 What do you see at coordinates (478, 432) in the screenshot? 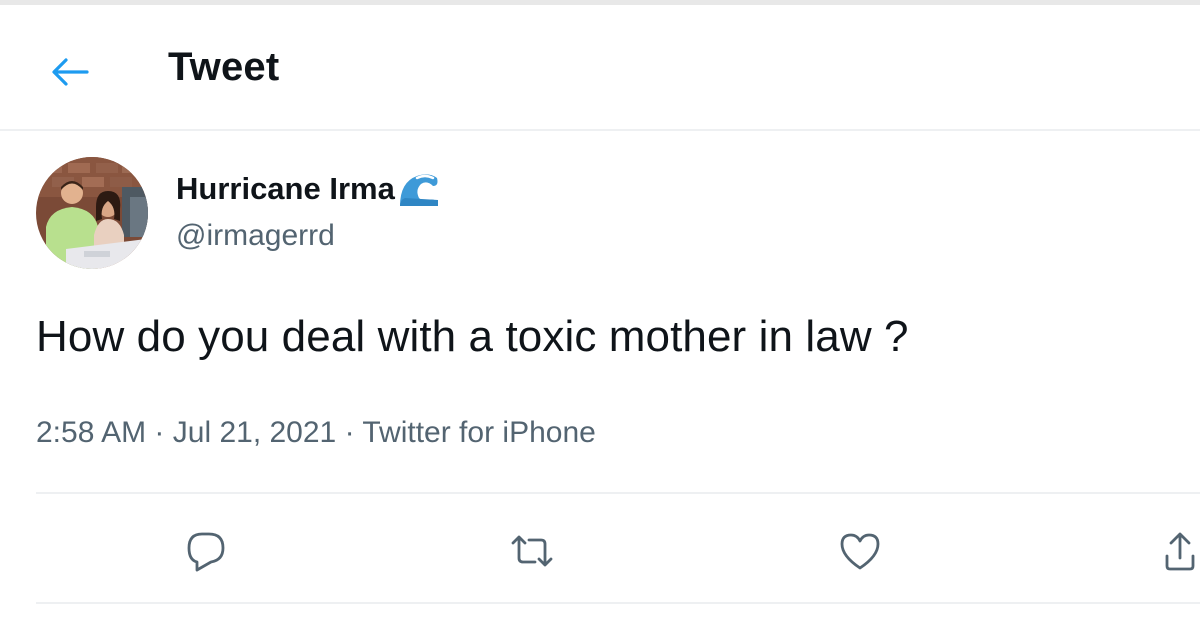
I see `tweet-source: Twitter for iPhone` at bounding box center [478, 432].